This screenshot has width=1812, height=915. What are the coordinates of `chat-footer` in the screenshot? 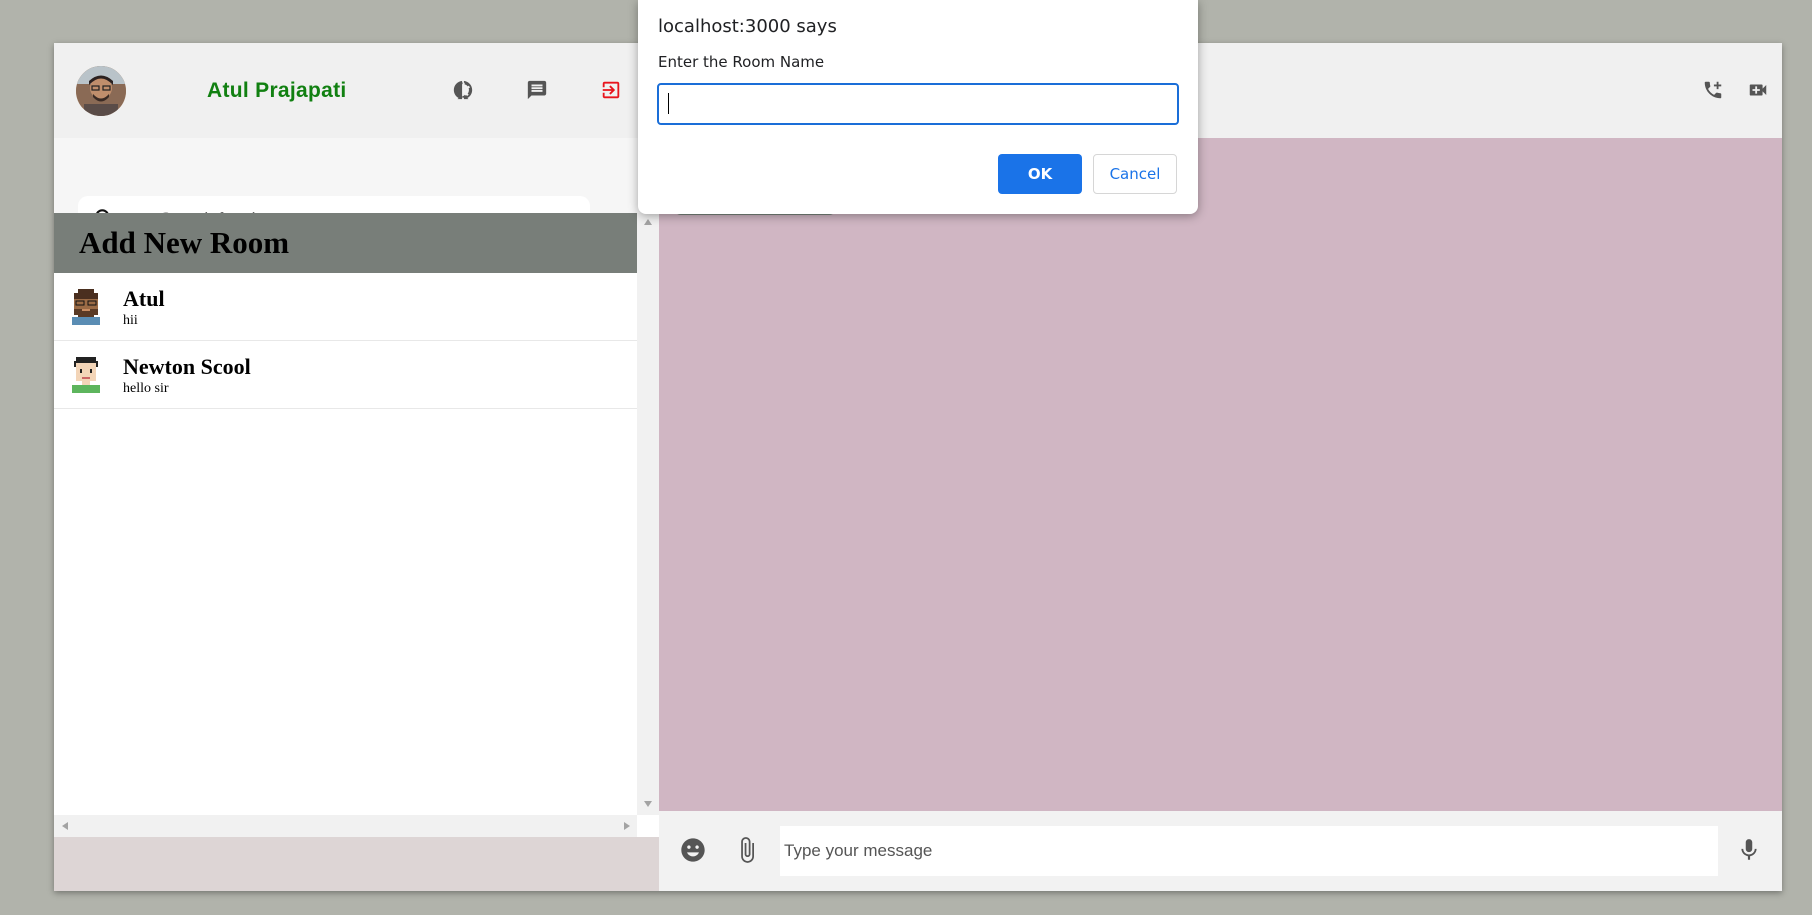 It's located at (1220, 851).